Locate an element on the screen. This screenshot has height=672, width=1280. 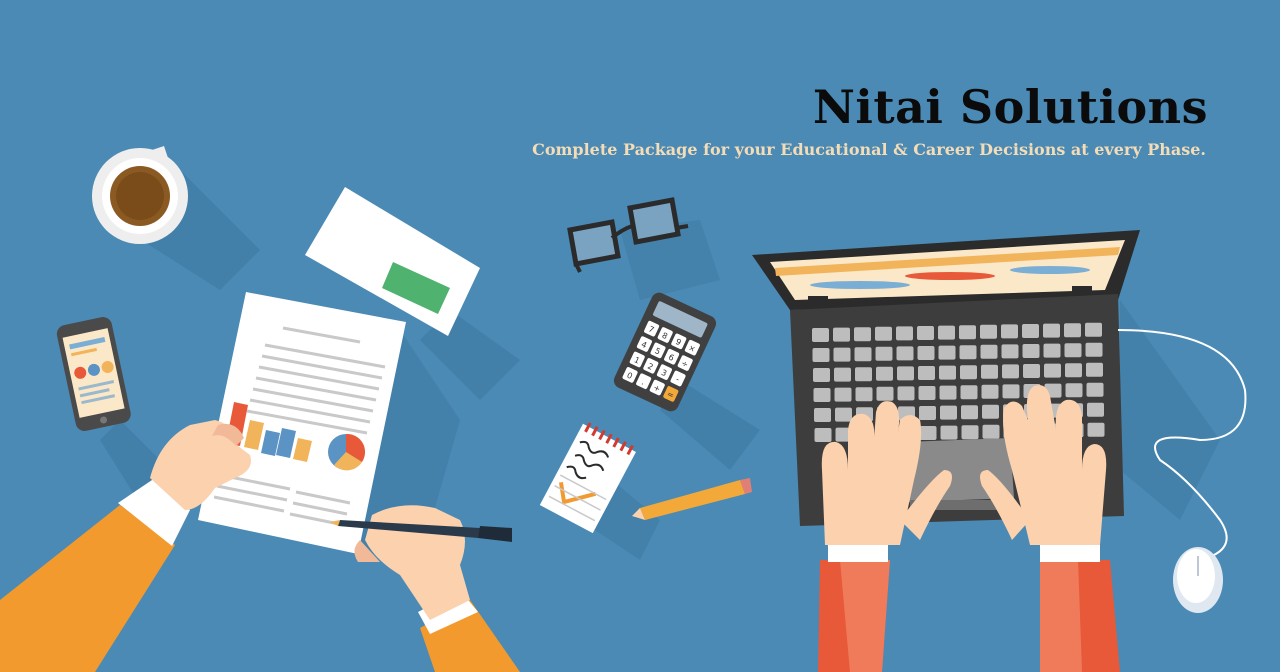
notepad-icon is located at coordinates (599, 491).